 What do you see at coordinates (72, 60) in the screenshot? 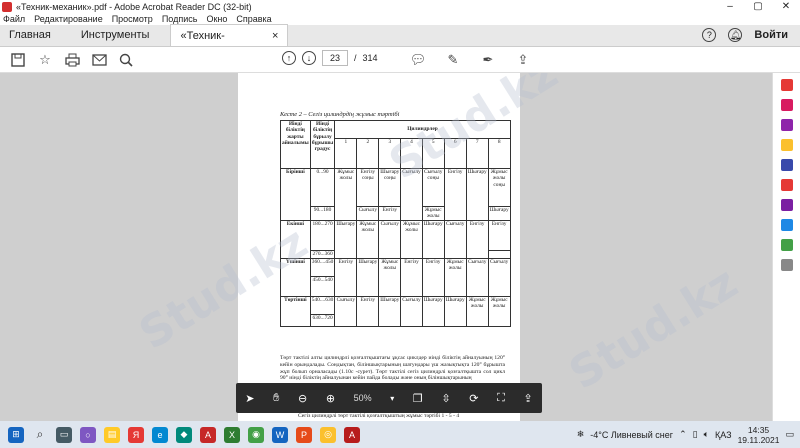
I see `print-icon` at bounding box center [72, 60].